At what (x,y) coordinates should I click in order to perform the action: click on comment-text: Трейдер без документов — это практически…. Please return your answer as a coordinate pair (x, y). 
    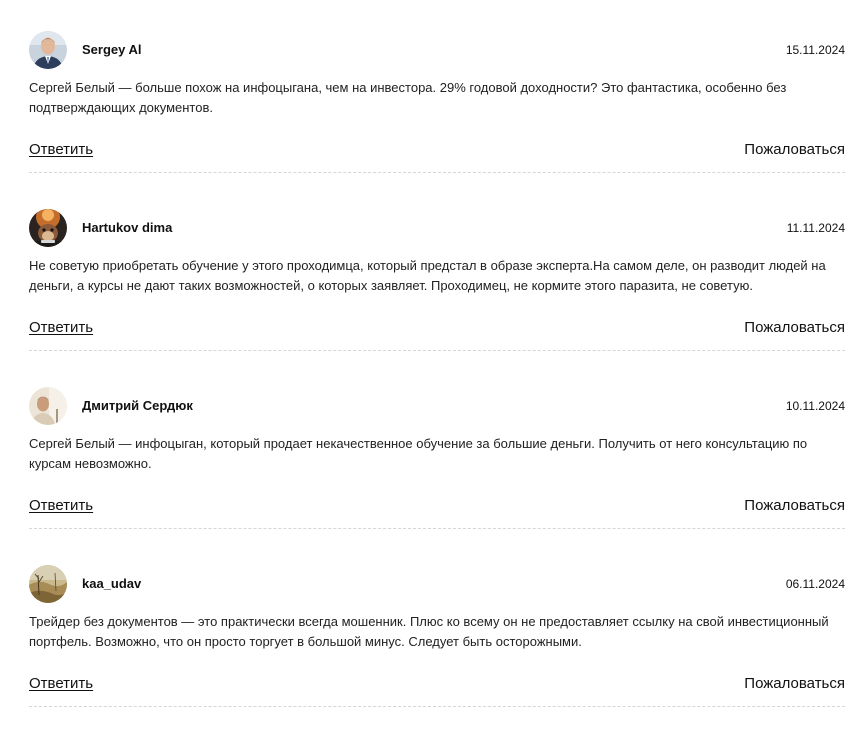
    Looking at the image, I should click on (429, 631).